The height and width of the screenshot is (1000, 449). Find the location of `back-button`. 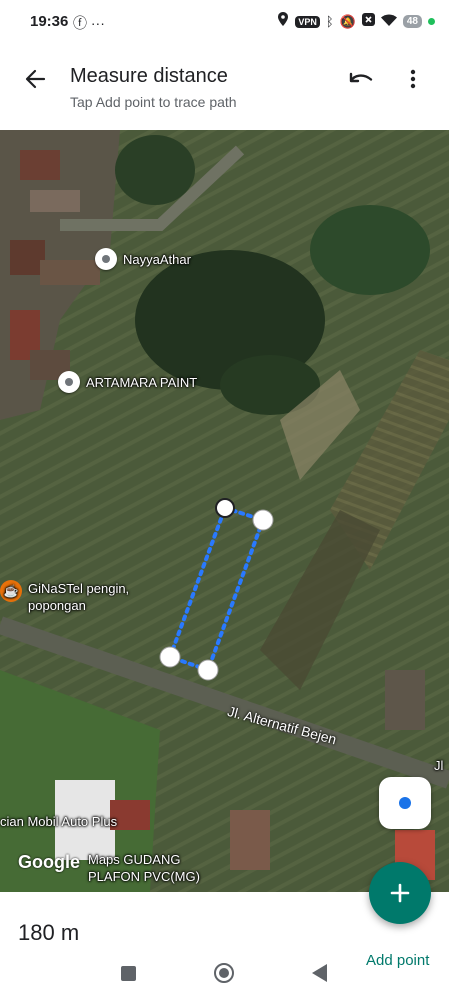

back-button is located at coordinates (35, 79).